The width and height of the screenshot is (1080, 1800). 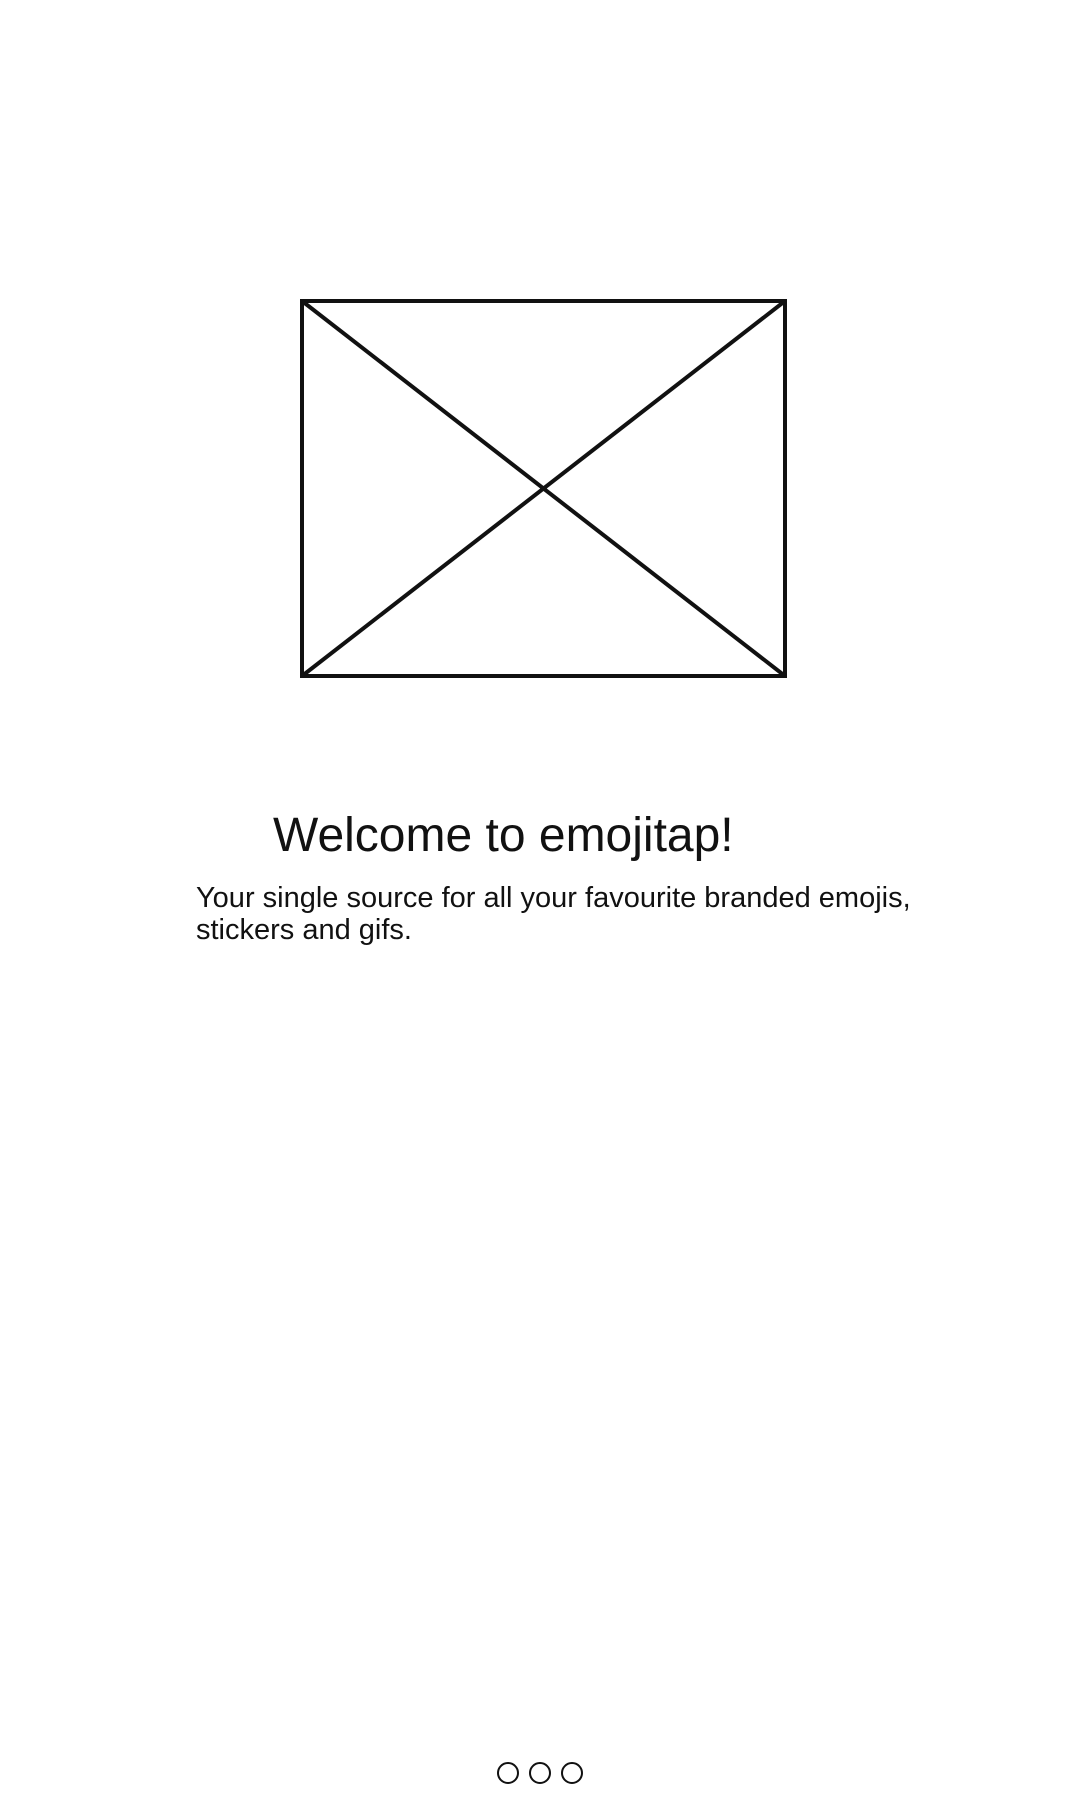 I want to click on image-placeholder-icon, so click(x=543, y=488).